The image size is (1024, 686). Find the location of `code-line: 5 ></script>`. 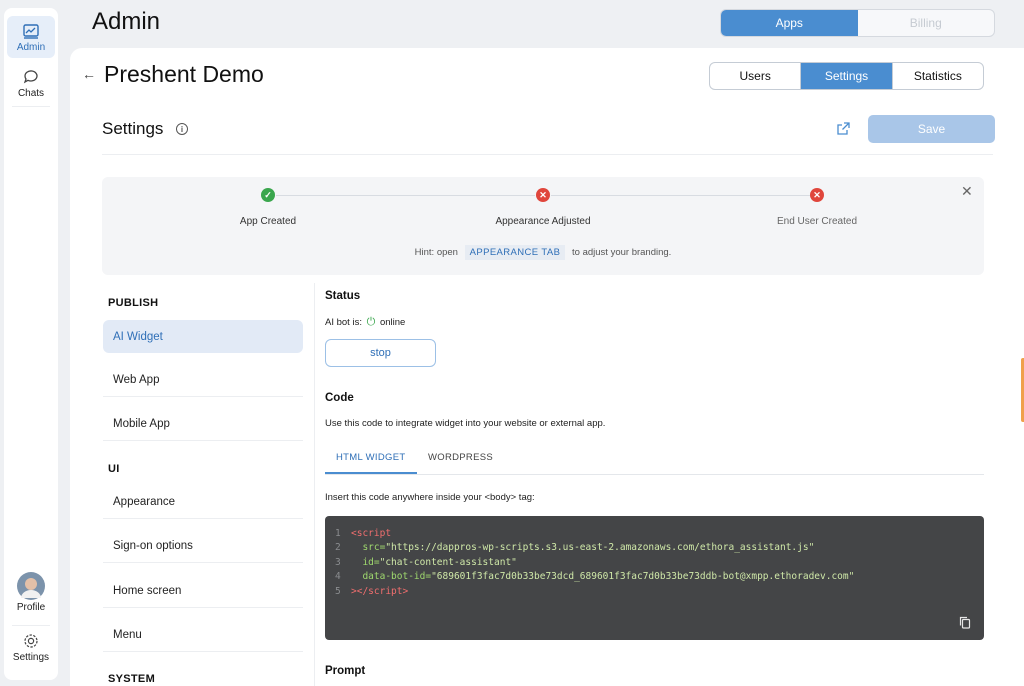

code-line: 5 ></script> is located at coordinates (371, 591).